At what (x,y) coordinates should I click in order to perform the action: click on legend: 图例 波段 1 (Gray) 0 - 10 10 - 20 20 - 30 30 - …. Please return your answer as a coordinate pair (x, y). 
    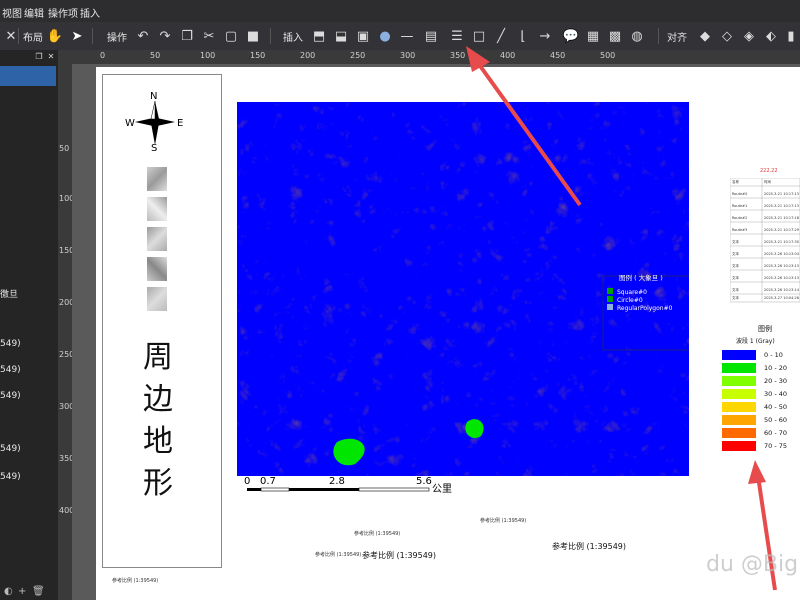
    Looking at the image, I should click on (760, 389).